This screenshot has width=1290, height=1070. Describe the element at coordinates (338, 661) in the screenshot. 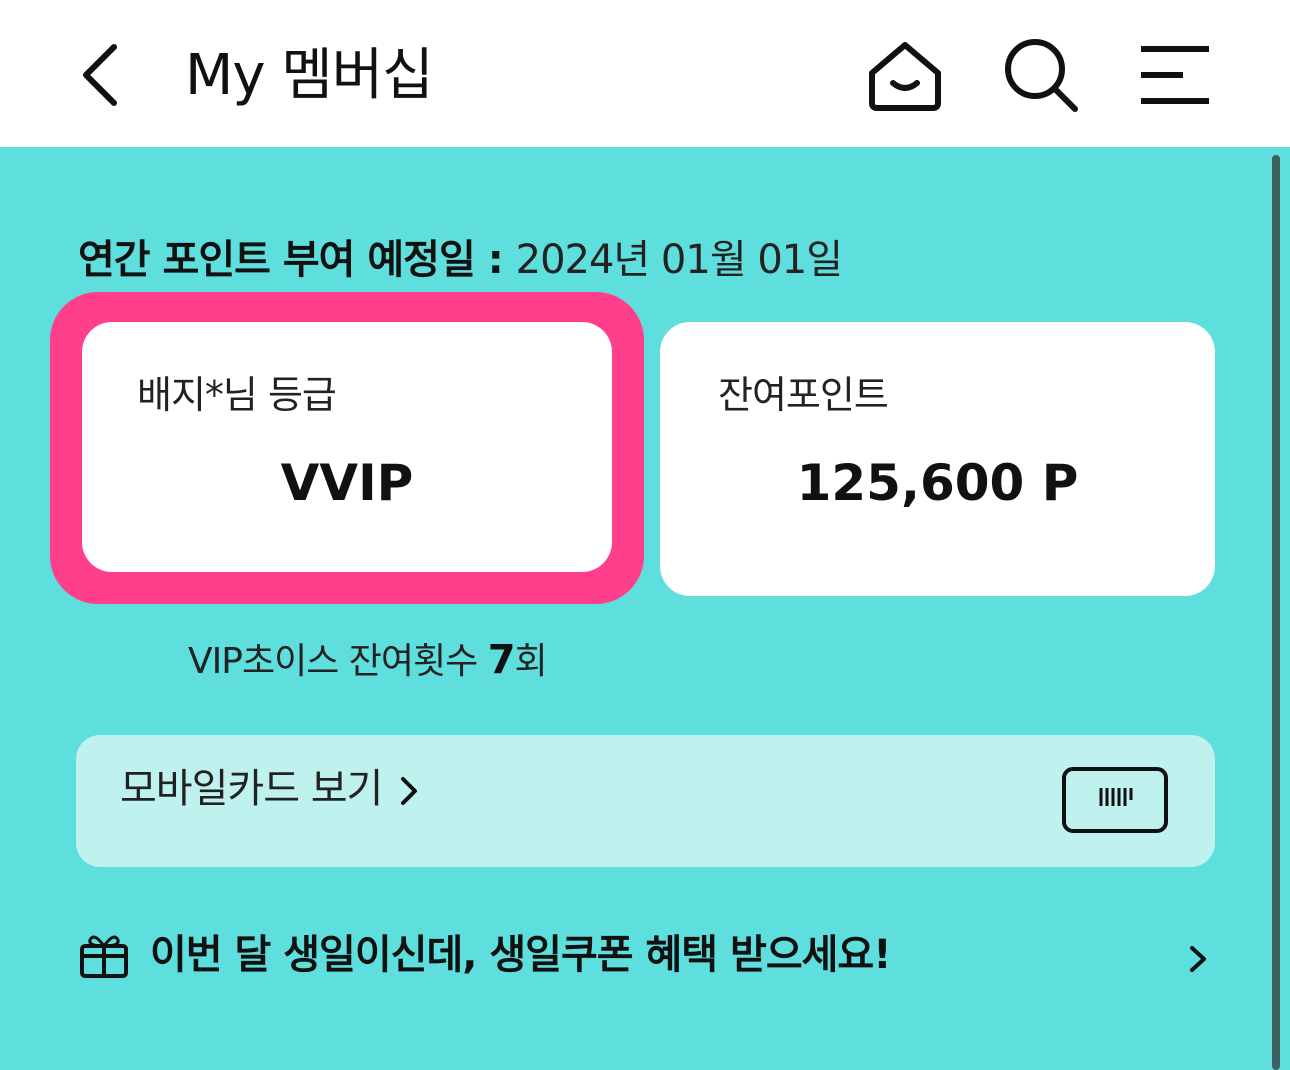

I see `vip-choice-prefix: VIP초이스 잔여횟수` at that location.